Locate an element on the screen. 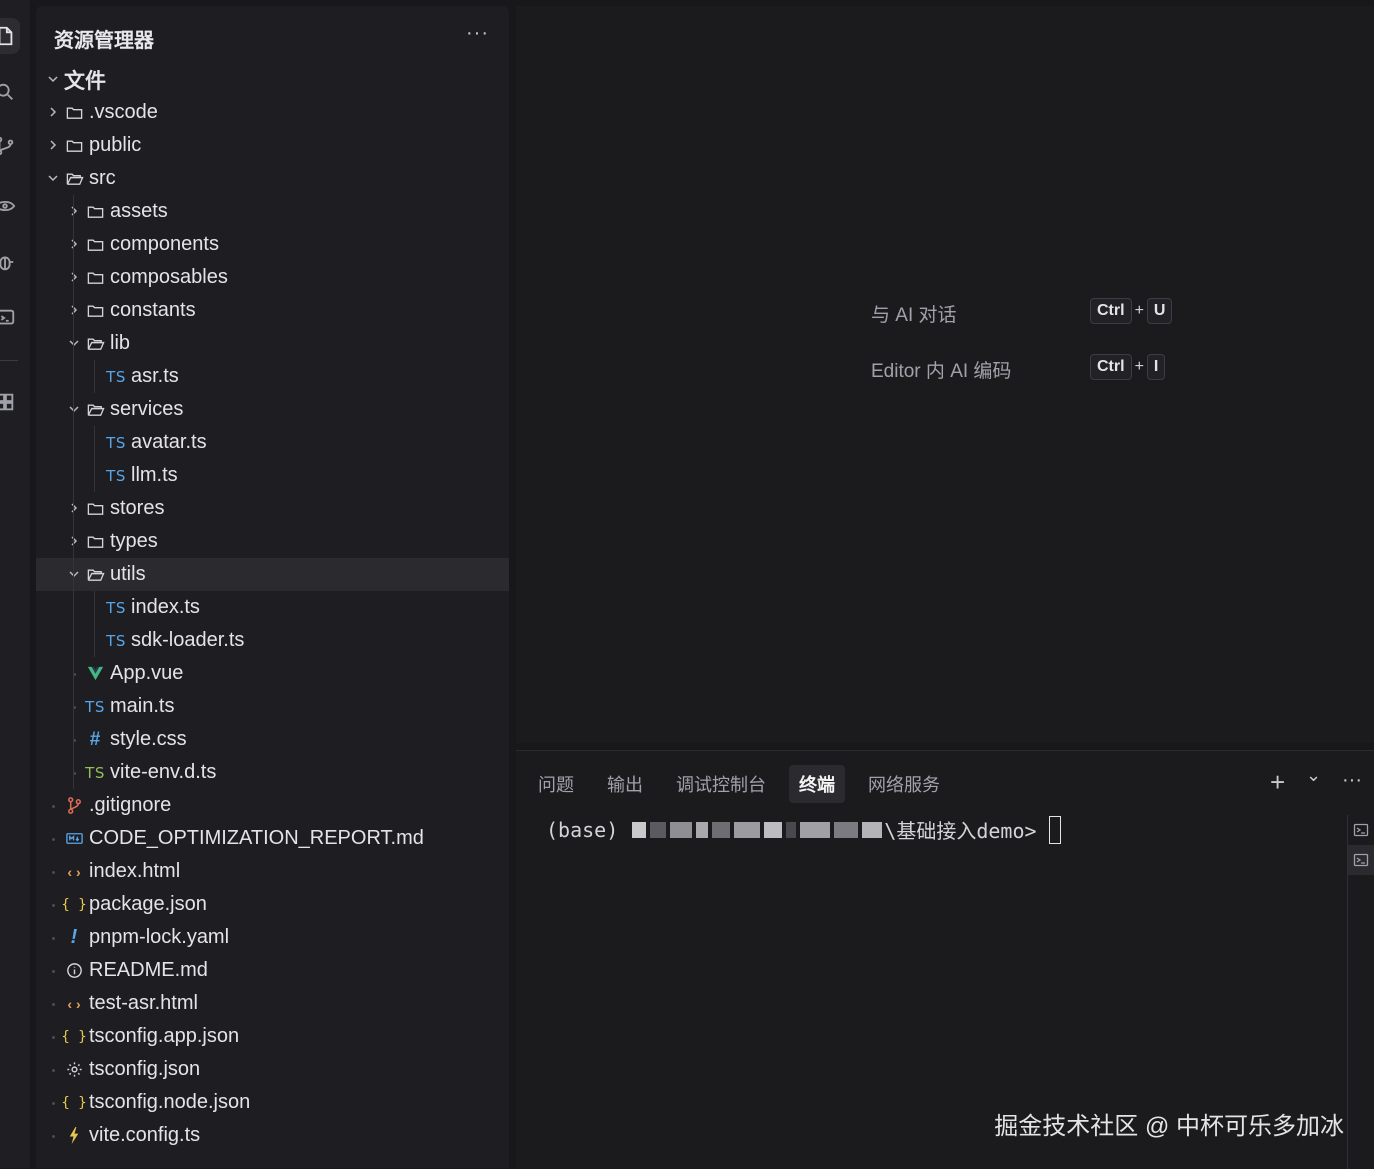 Image resolution: width=1374 pixels, height=1169 pixels. tree-file: TS sdk-loader.ts is located at coordinates (272, 640).